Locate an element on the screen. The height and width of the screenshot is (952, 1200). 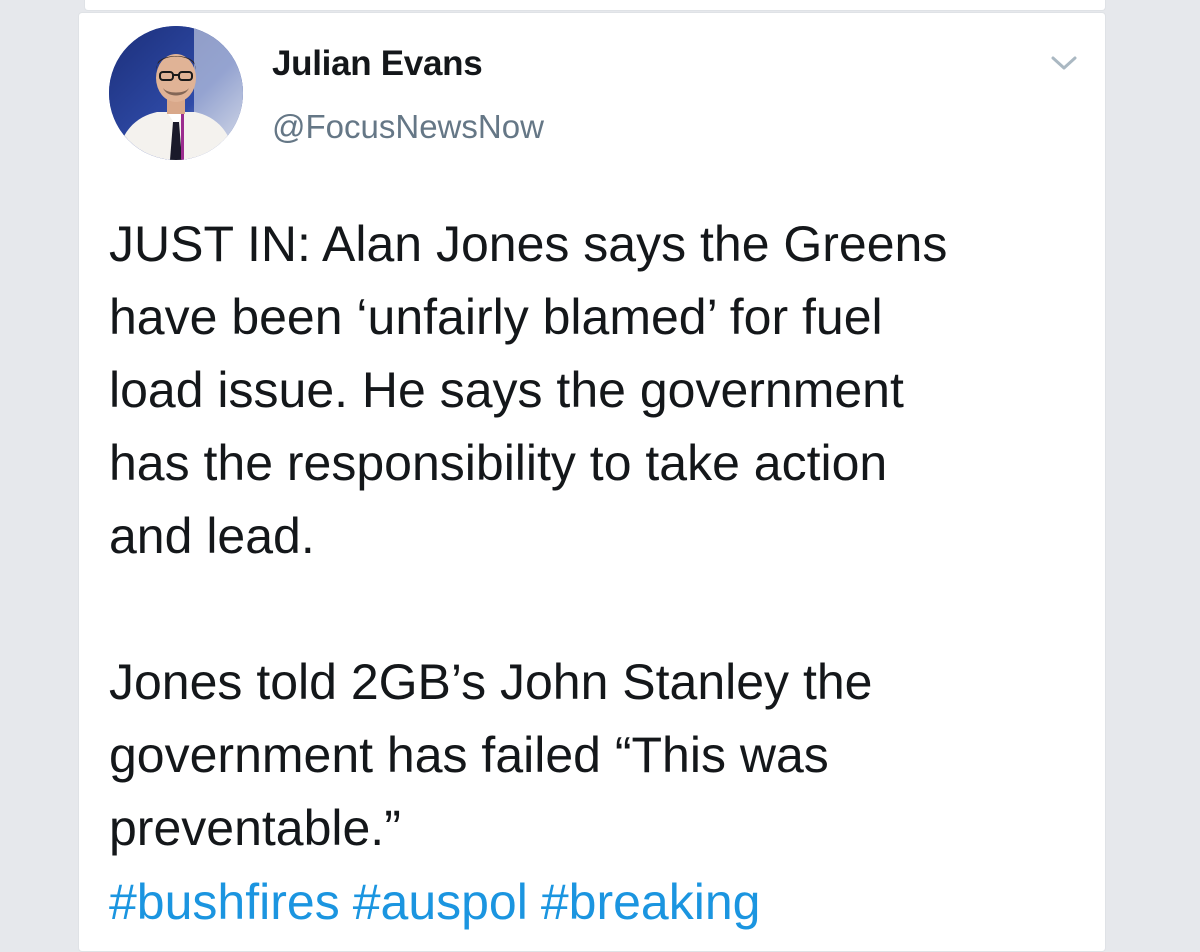
tweet-line: and lead. is located at coordinates (212, 536).